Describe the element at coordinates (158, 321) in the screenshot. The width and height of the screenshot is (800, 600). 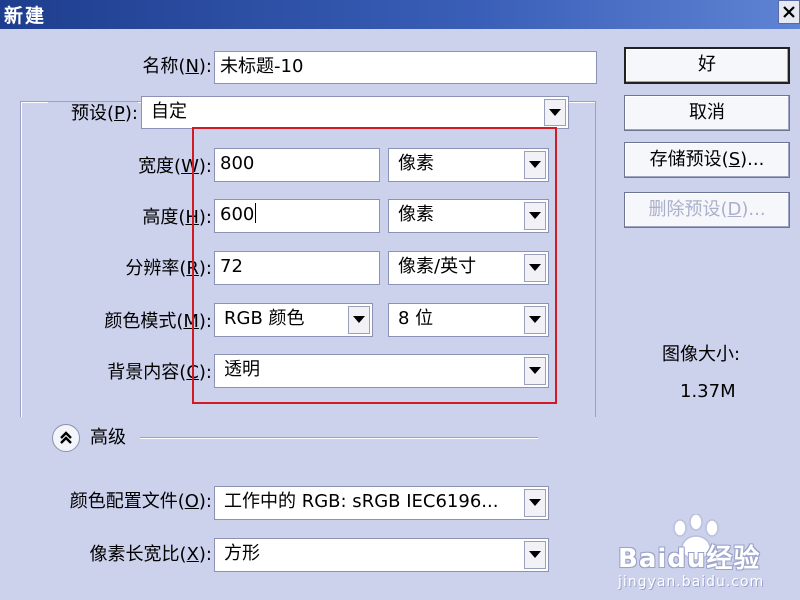
I see `color-mode-label: 颜色模式(M):` at that location.